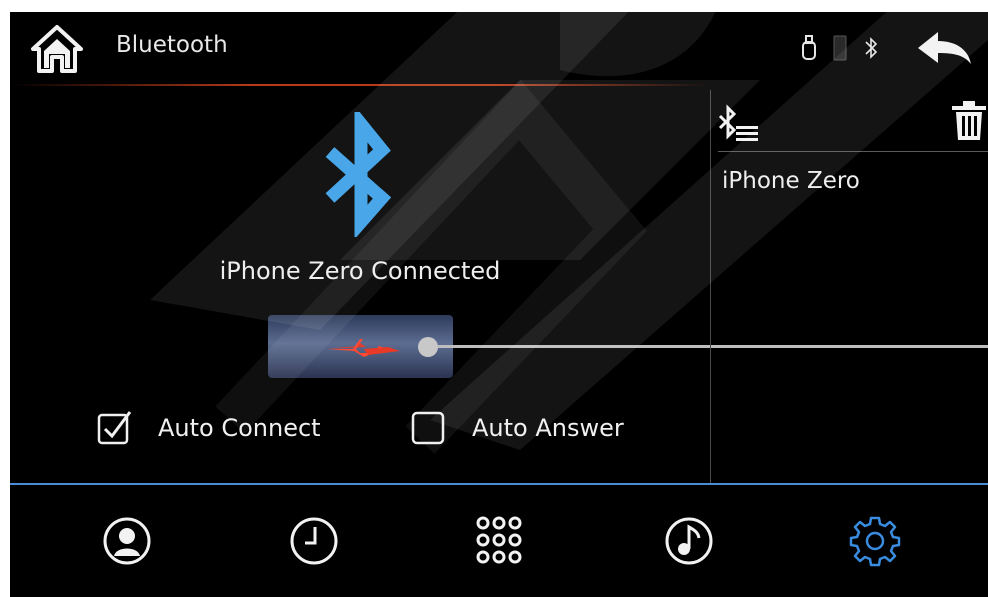 The width and height of the screenshot is (988, 597). I want to click on connection-status: iPhone Zero Connected, so click(360, 271).